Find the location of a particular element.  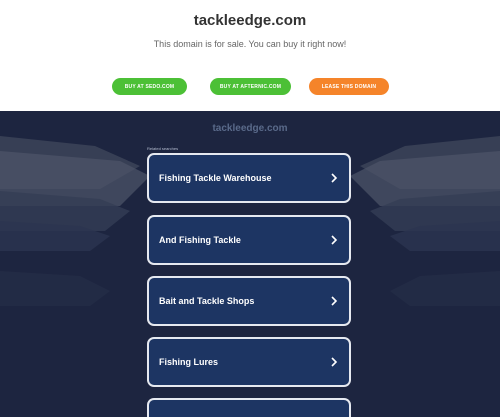

search-item-label: Fishing Tackle Warehouse is located at coordinates (215, 178).